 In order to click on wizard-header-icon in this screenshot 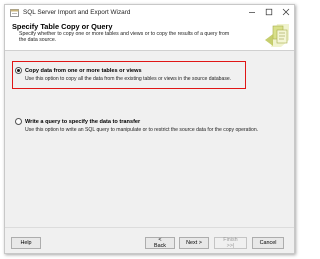, I will do `click(276, 35)`.